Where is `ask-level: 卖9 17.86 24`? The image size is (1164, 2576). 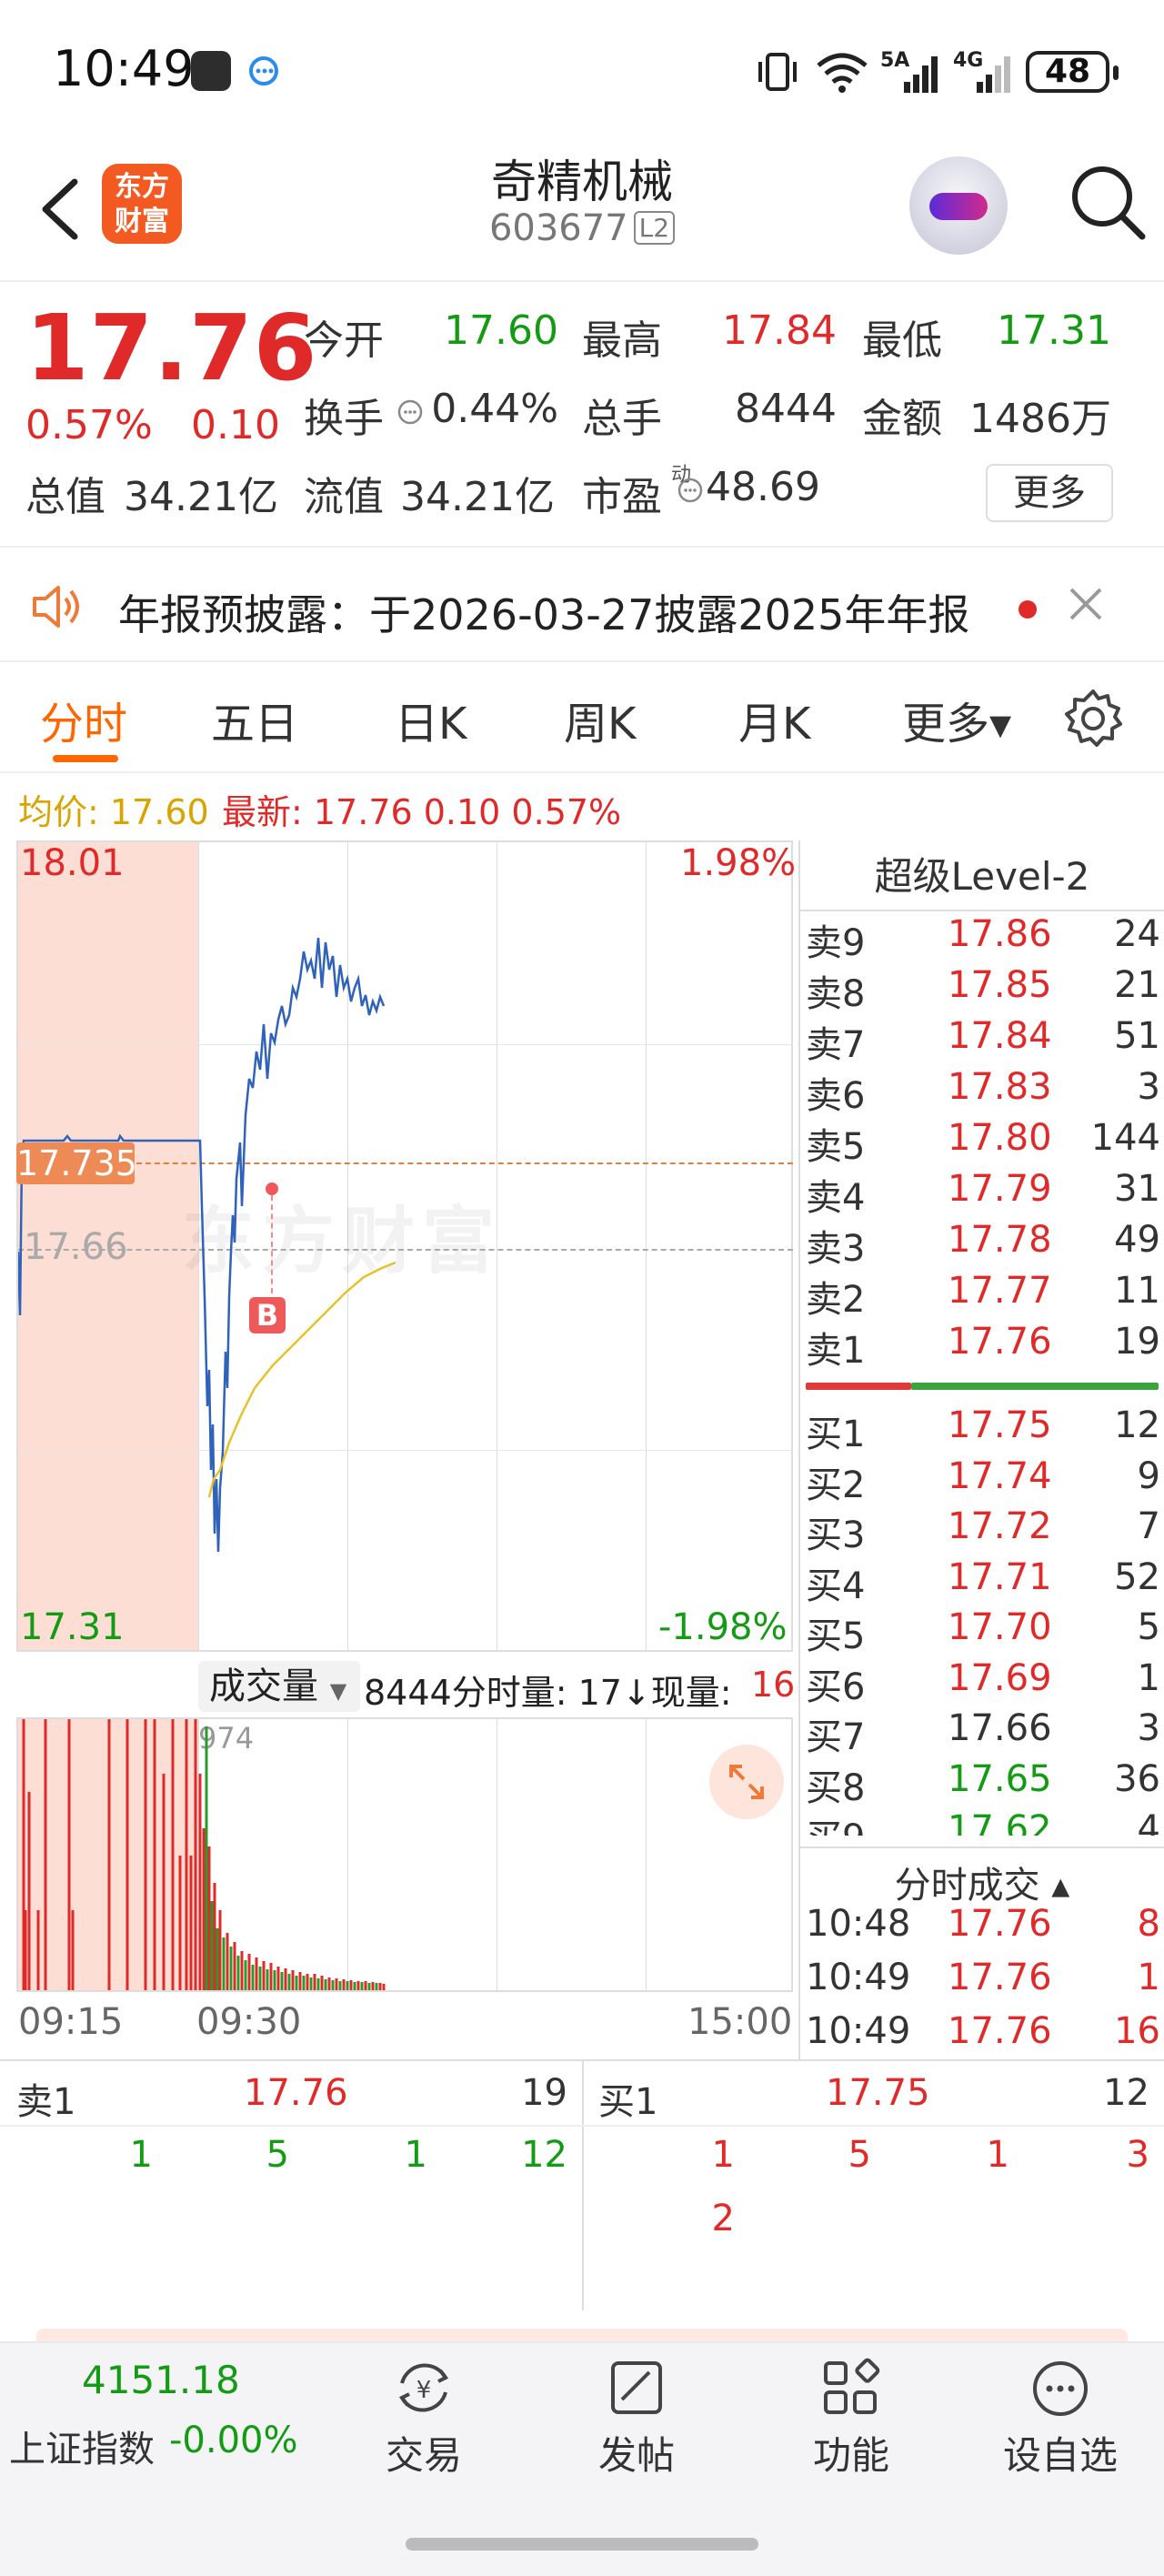
ask-level: 卖9 17.86 24 is located at coordinates (983, 938).